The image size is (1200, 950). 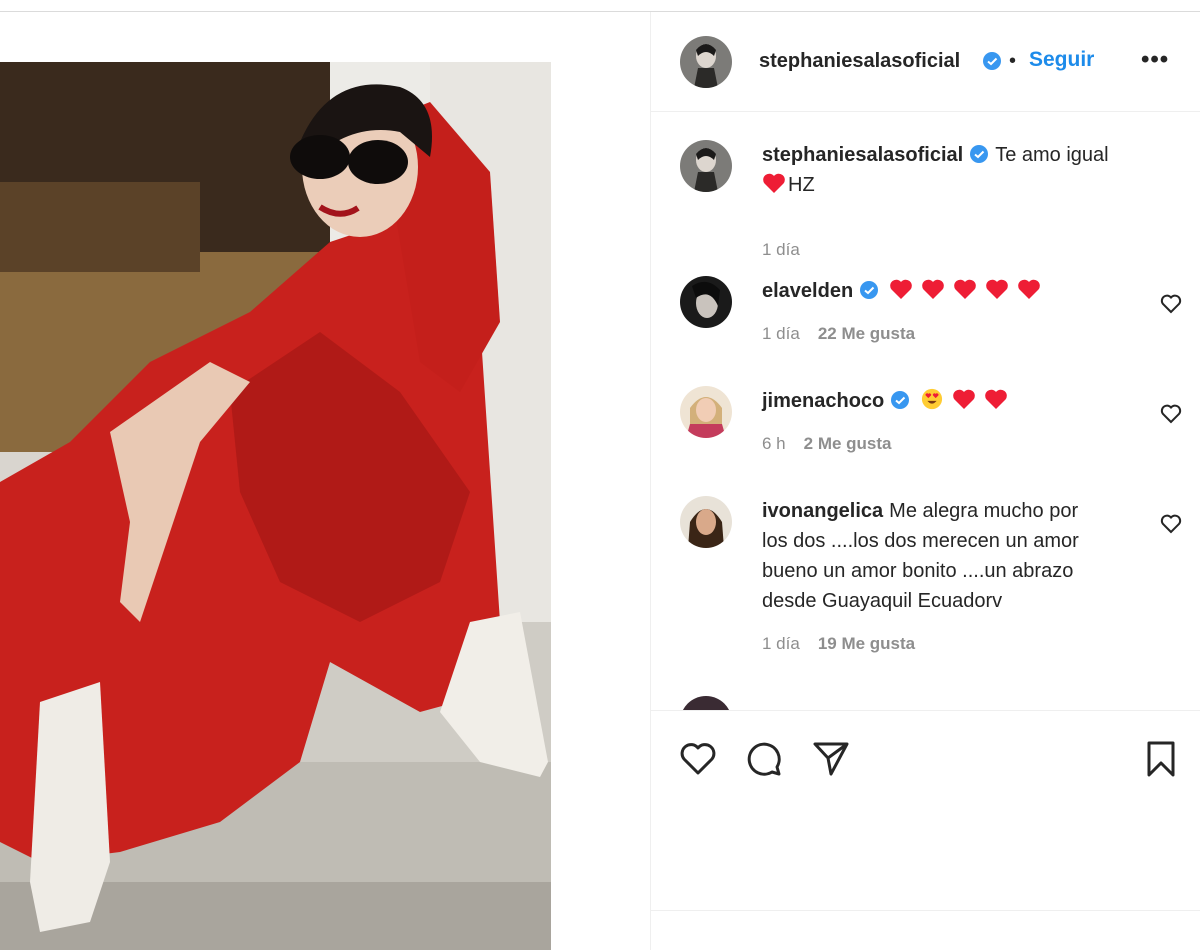 I want to click on comment-text: los dos ....los dos merecen un amor, so click(x=920, y=541).